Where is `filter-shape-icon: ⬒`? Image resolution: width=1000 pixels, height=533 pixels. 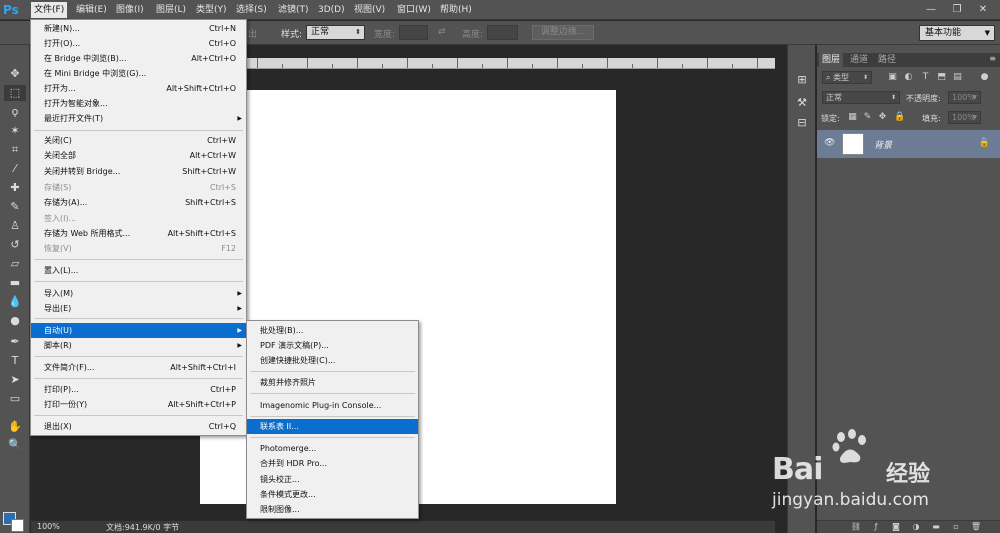 filter-shape-icon: ⬒ is located at coordinates (941, 77).